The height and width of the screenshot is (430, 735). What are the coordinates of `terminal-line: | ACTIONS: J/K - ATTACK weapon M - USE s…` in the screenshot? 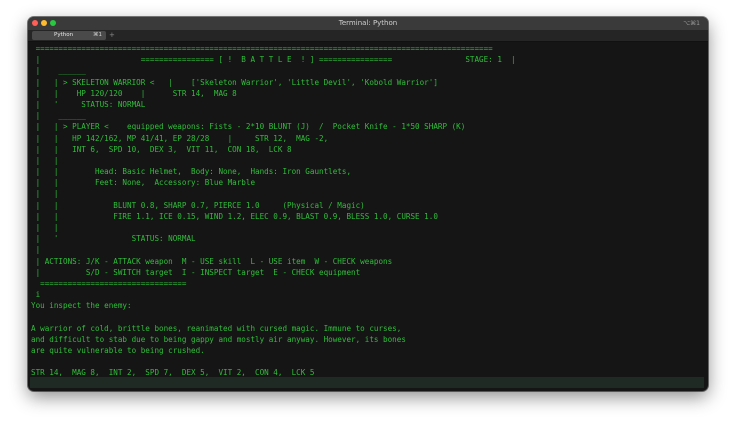 It's located at (212, 261).